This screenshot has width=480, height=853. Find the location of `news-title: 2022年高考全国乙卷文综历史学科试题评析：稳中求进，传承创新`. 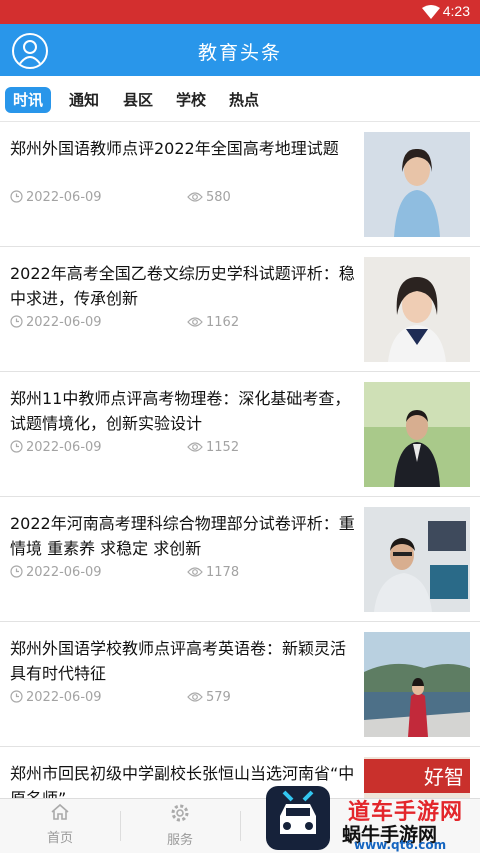

news-title: 2022年高考全国乙卷文综历史学科试题评析：稳中求进，传承创新 is located at coordinates (182, 286).